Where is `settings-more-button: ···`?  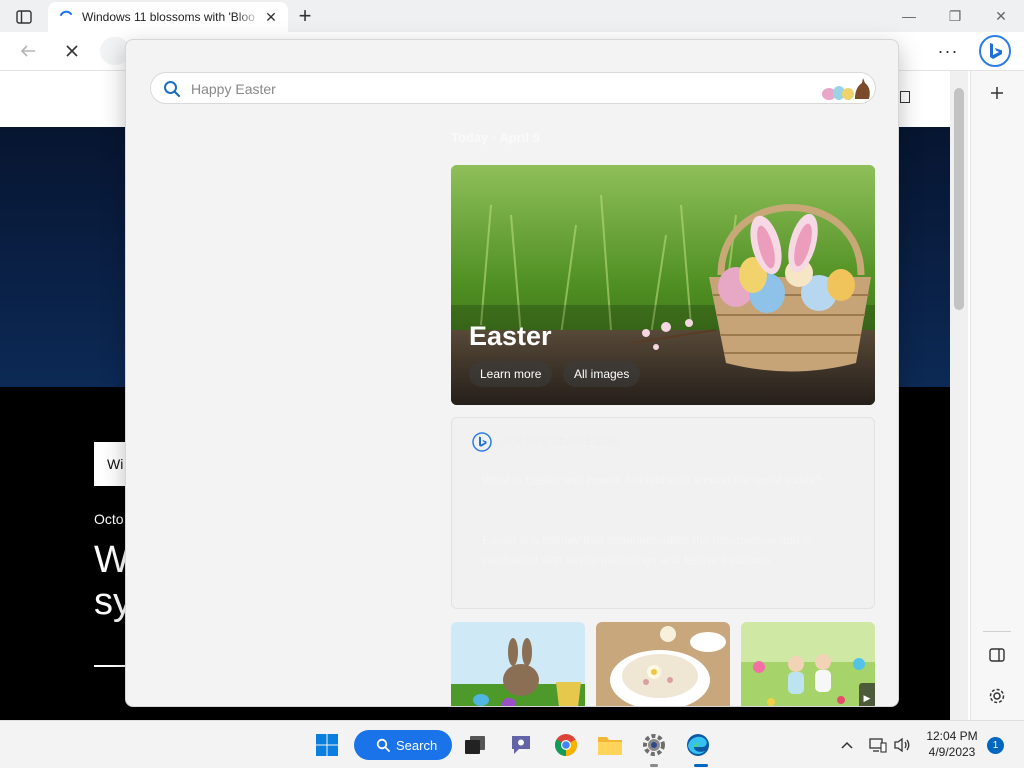 settings-more-button: ··· is located at coordinates (948, 51).